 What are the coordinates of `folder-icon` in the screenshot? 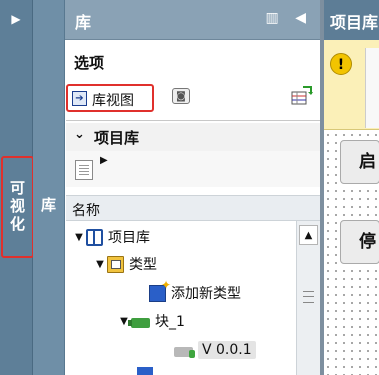 It's located at (115, 264).